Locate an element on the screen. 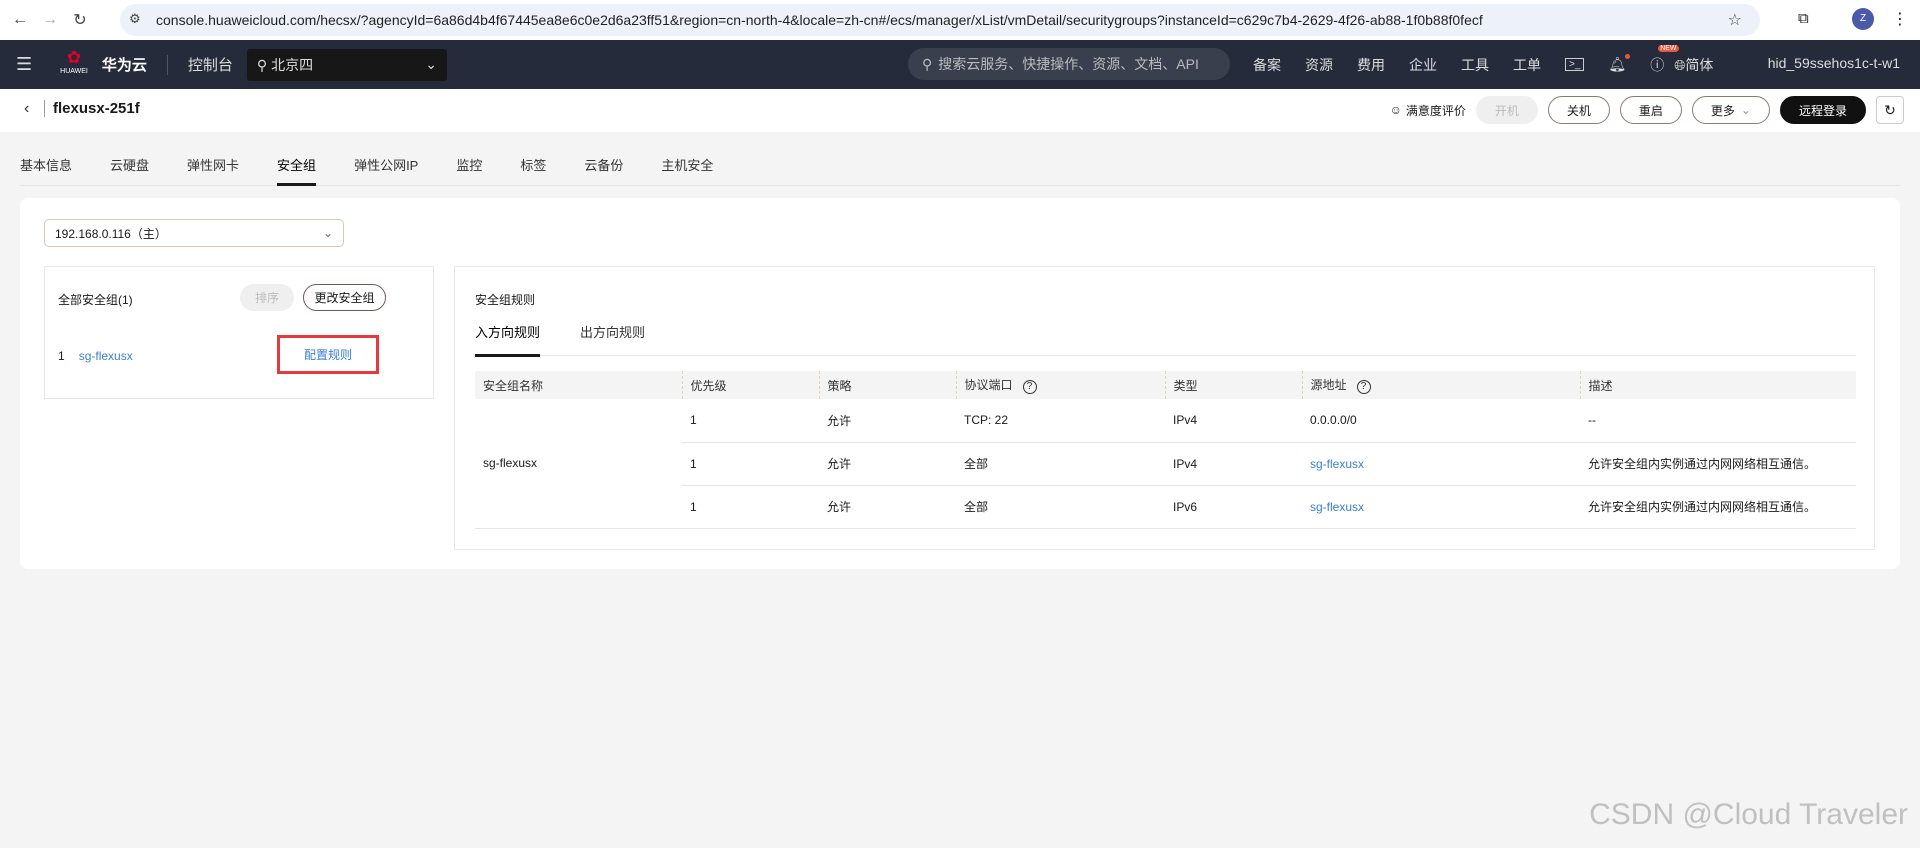  location-pin-icon: ⚲ is located at coordinates (262, 64).